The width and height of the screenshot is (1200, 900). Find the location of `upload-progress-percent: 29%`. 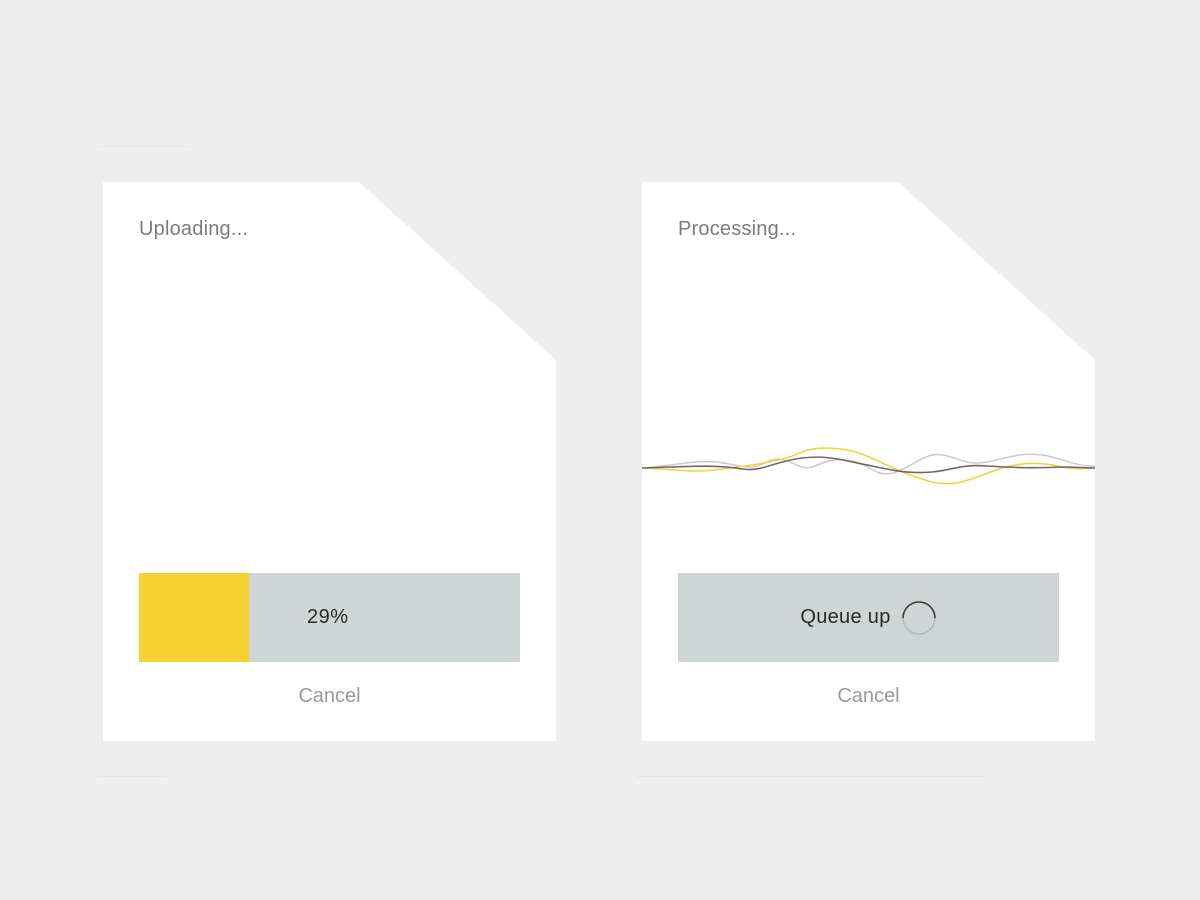

upload-progress-percent: 29% is located at coordinates (328, 617).